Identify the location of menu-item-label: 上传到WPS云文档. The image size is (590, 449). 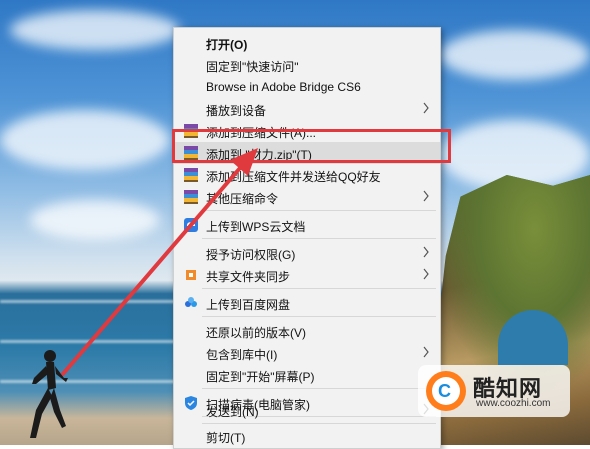
(256, 227).